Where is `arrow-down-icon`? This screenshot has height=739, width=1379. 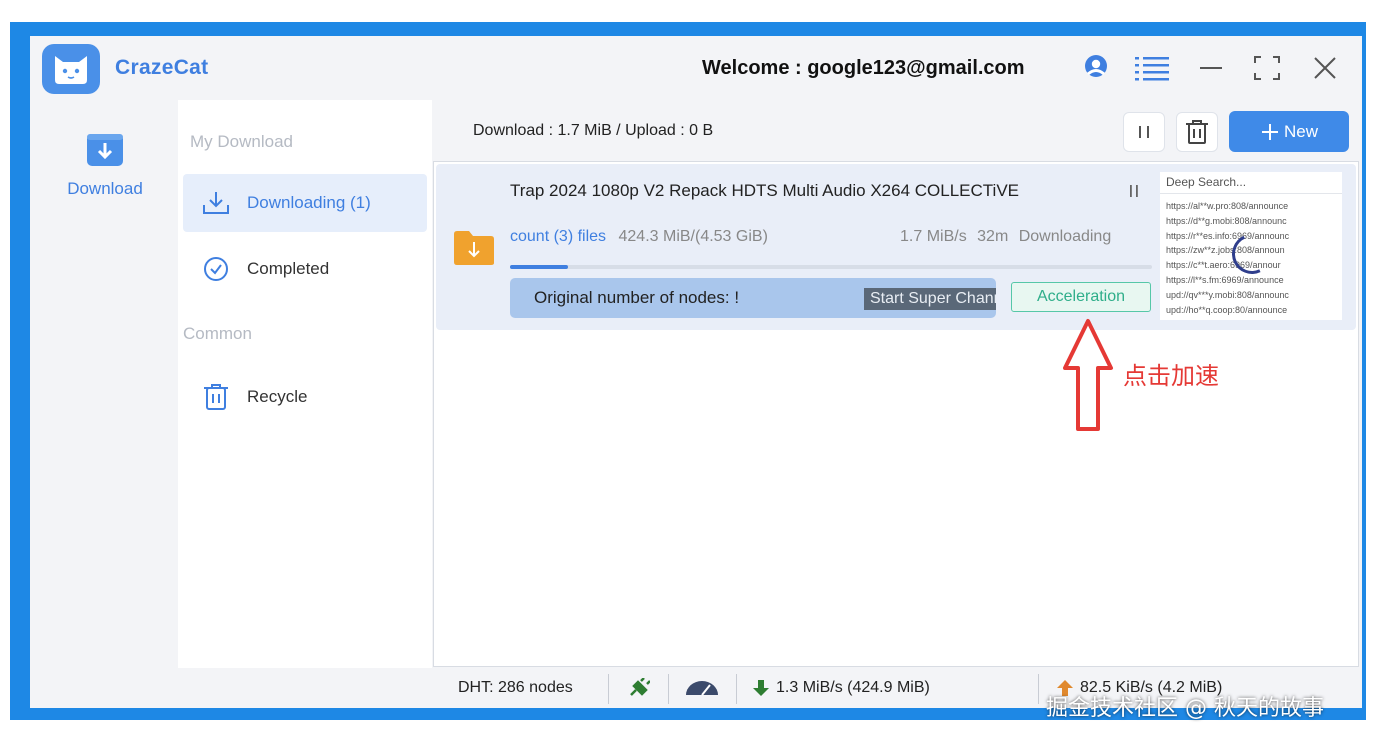 arrow-down-icon is located at coordinates (761, 688).